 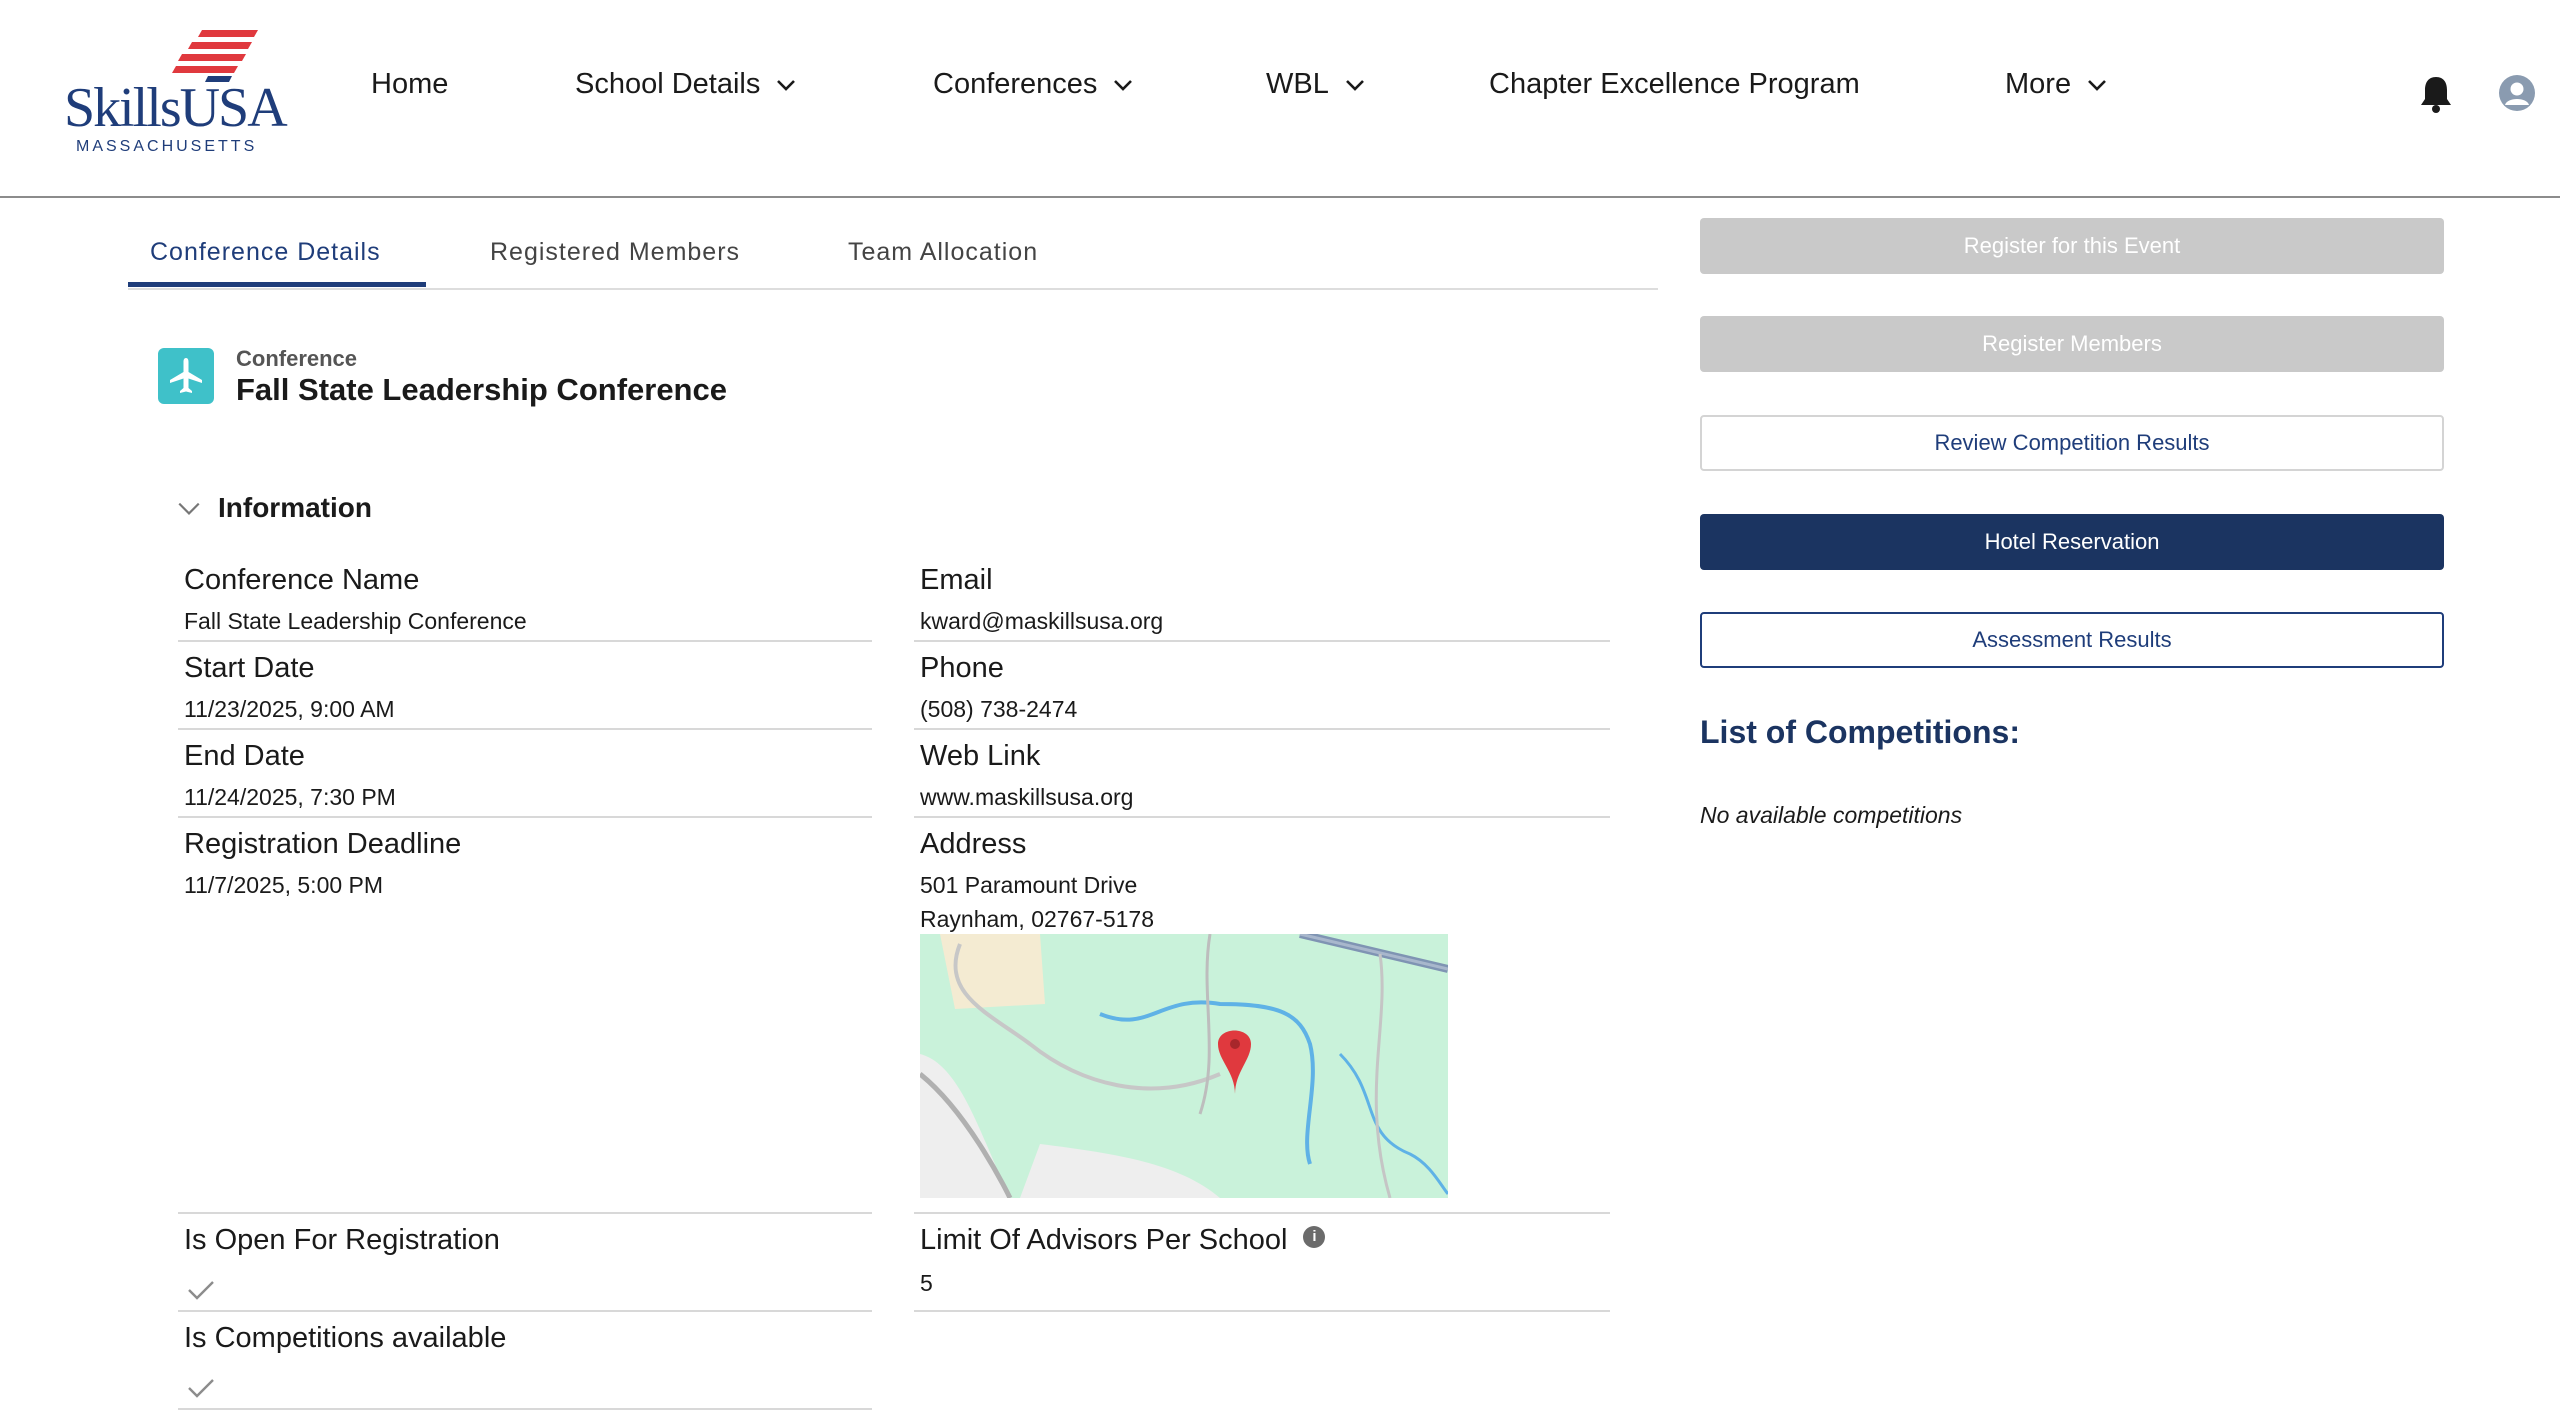 What do you see at coordinates (1037, 919) in the screenshot?
I see `address-line-2: Raynham, 02767-5178` at bounding box center [1037, 919].